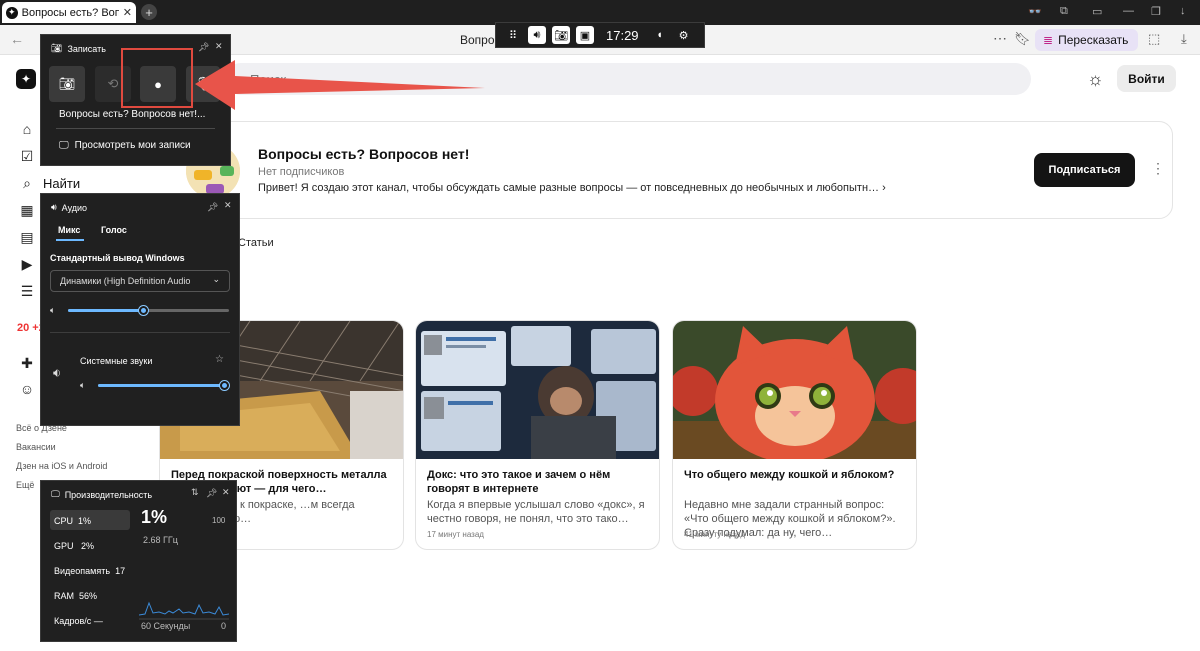  I want to click on bookmark-icon: 🔖︎, so click(1022, 39).